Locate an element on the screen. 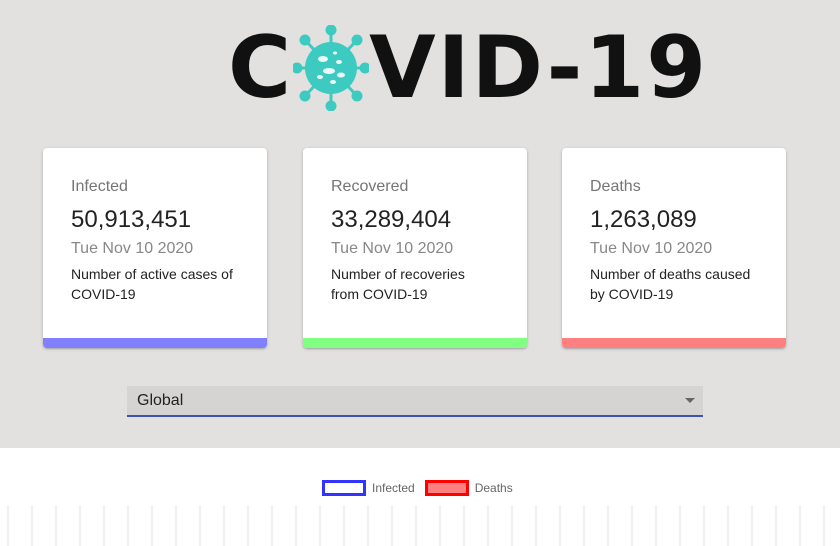  card-description: Number of deaths caused by COVID-19 is located at coordinates (674, 284).